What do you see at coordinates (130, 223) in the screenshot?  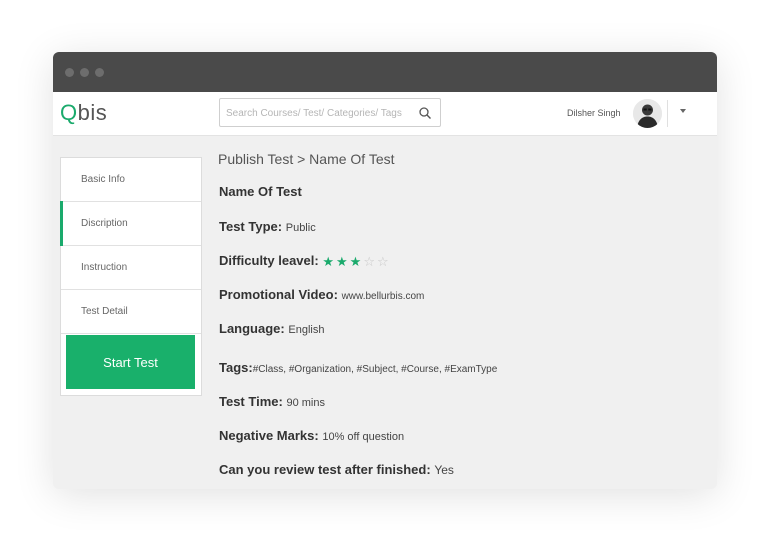 I see `sidebar-item-discription: Discription` at bounding box center [130, 223].